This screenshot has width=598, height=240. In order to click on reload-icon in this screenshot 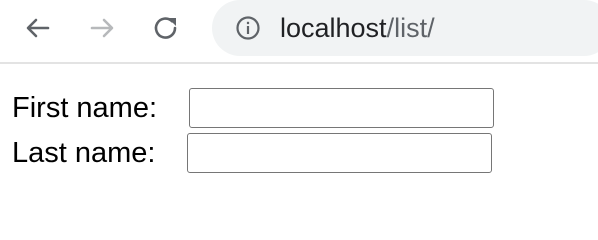, I will do `click(166, 28)`.